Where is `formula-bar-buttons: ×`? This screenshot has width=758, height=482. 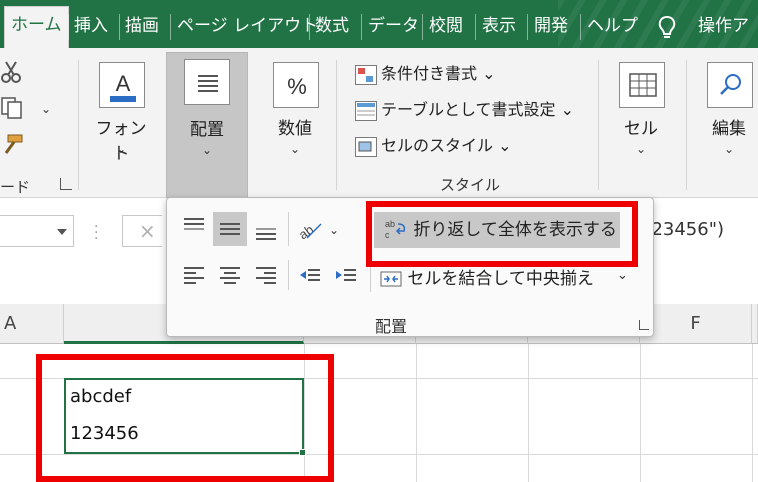 formula-bar-buttons: × is located at coordinates (142, 231).